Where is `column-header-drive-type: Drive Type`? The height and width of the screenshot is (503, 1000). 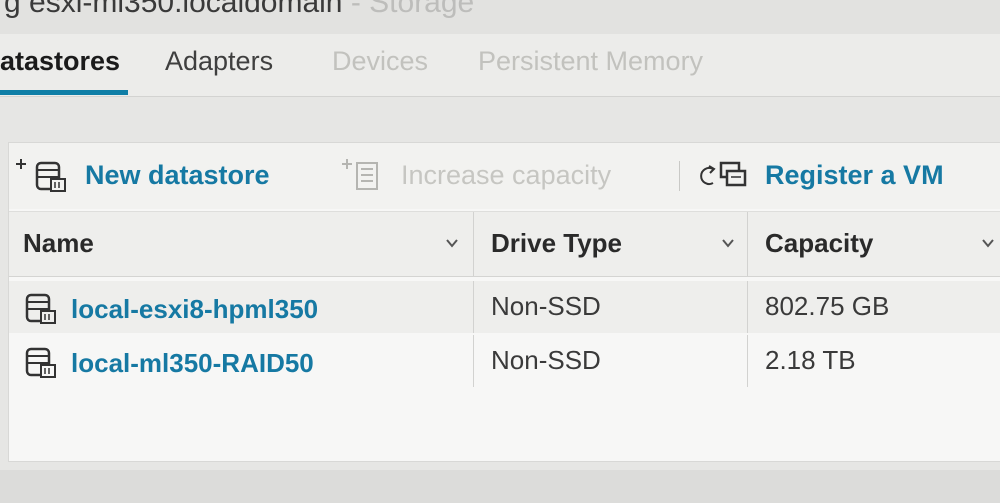 column-header-drive-type: Drive Type is located at coordinates (556, 243).